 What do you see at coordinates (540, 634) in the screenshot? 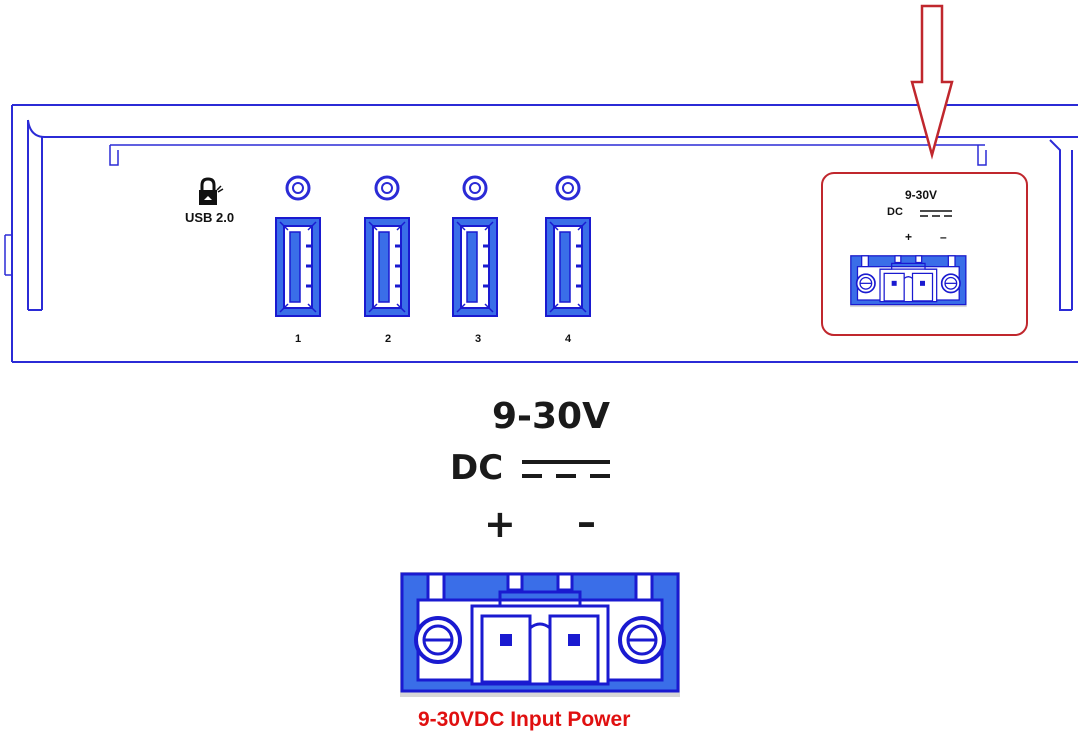
I see `power-connector-large` at bounding box center [540, 634].